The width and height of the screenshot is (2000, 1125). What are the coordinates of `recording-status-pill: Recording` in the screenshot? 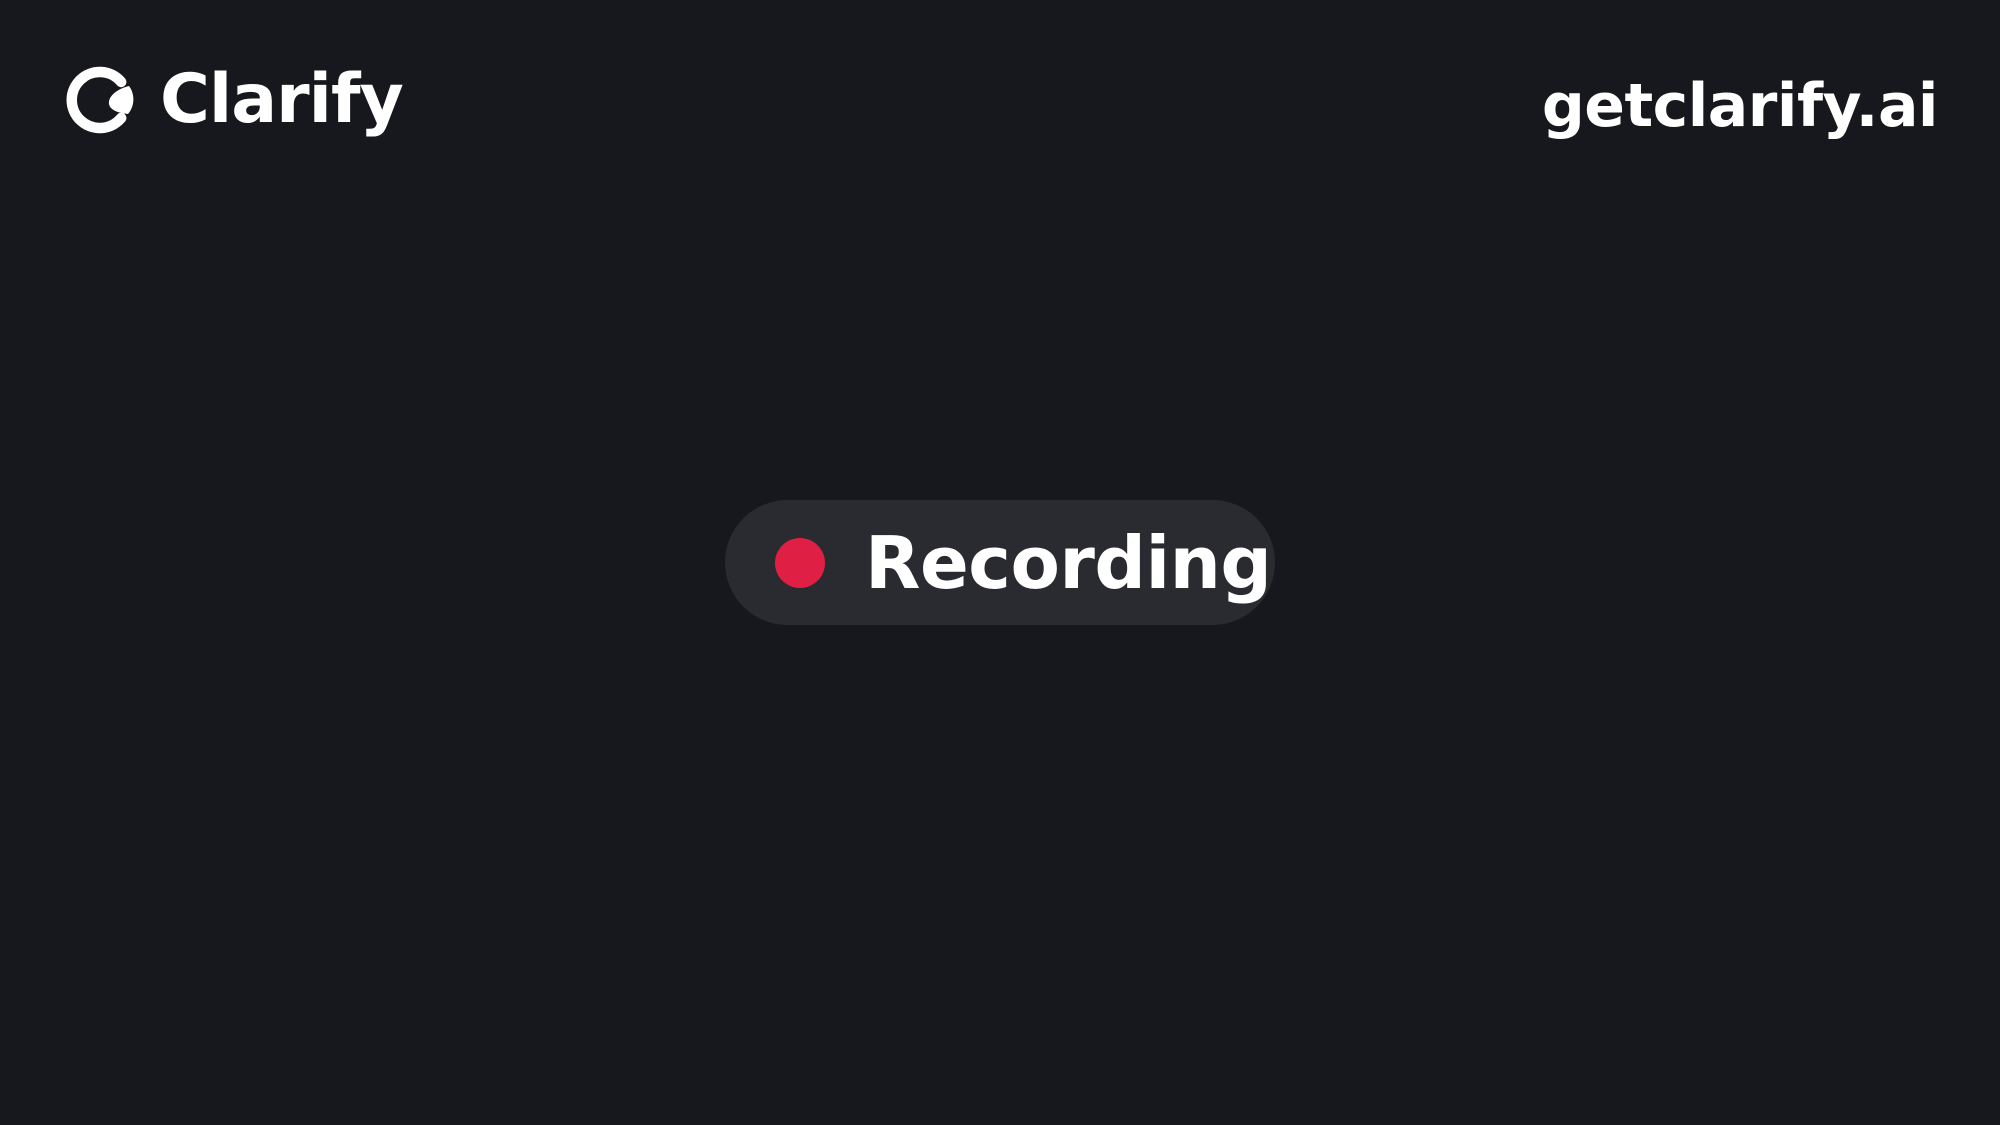 It's located at (1000, 562).